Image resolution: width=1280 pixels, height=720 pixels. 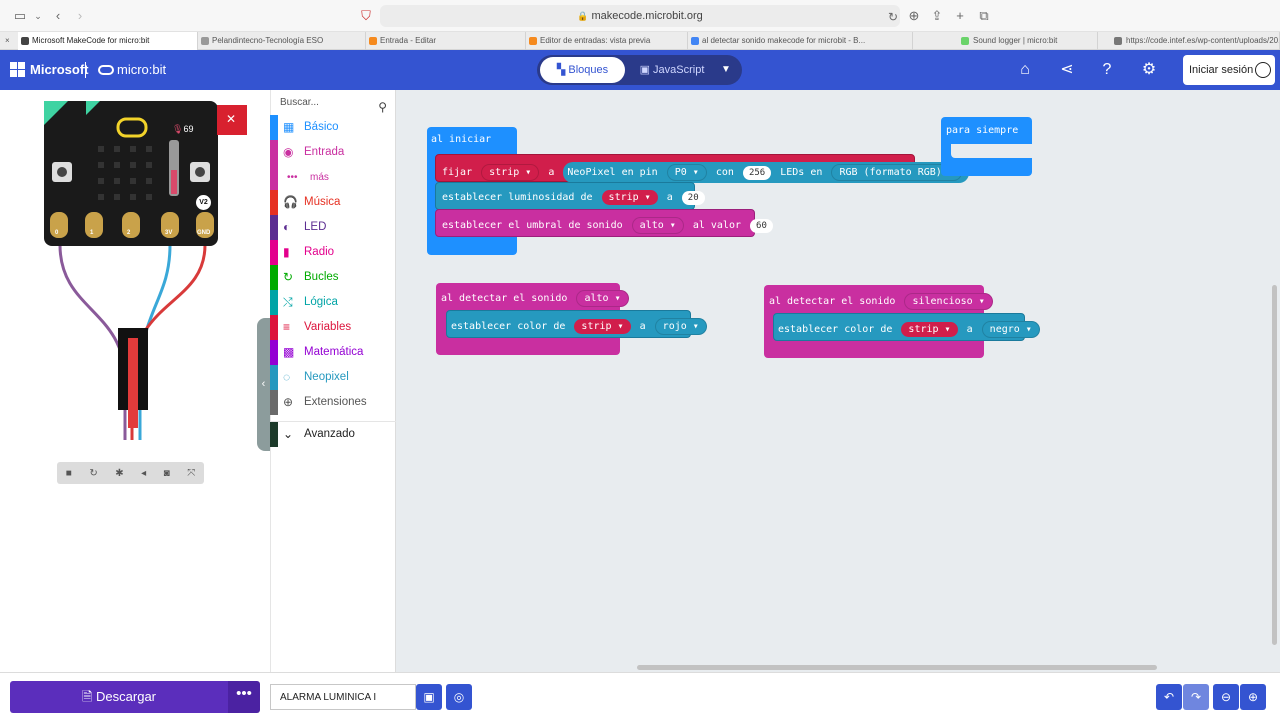 I want to click on toolbox-search: Buscar... ⚲, so click(x=333, y=102).